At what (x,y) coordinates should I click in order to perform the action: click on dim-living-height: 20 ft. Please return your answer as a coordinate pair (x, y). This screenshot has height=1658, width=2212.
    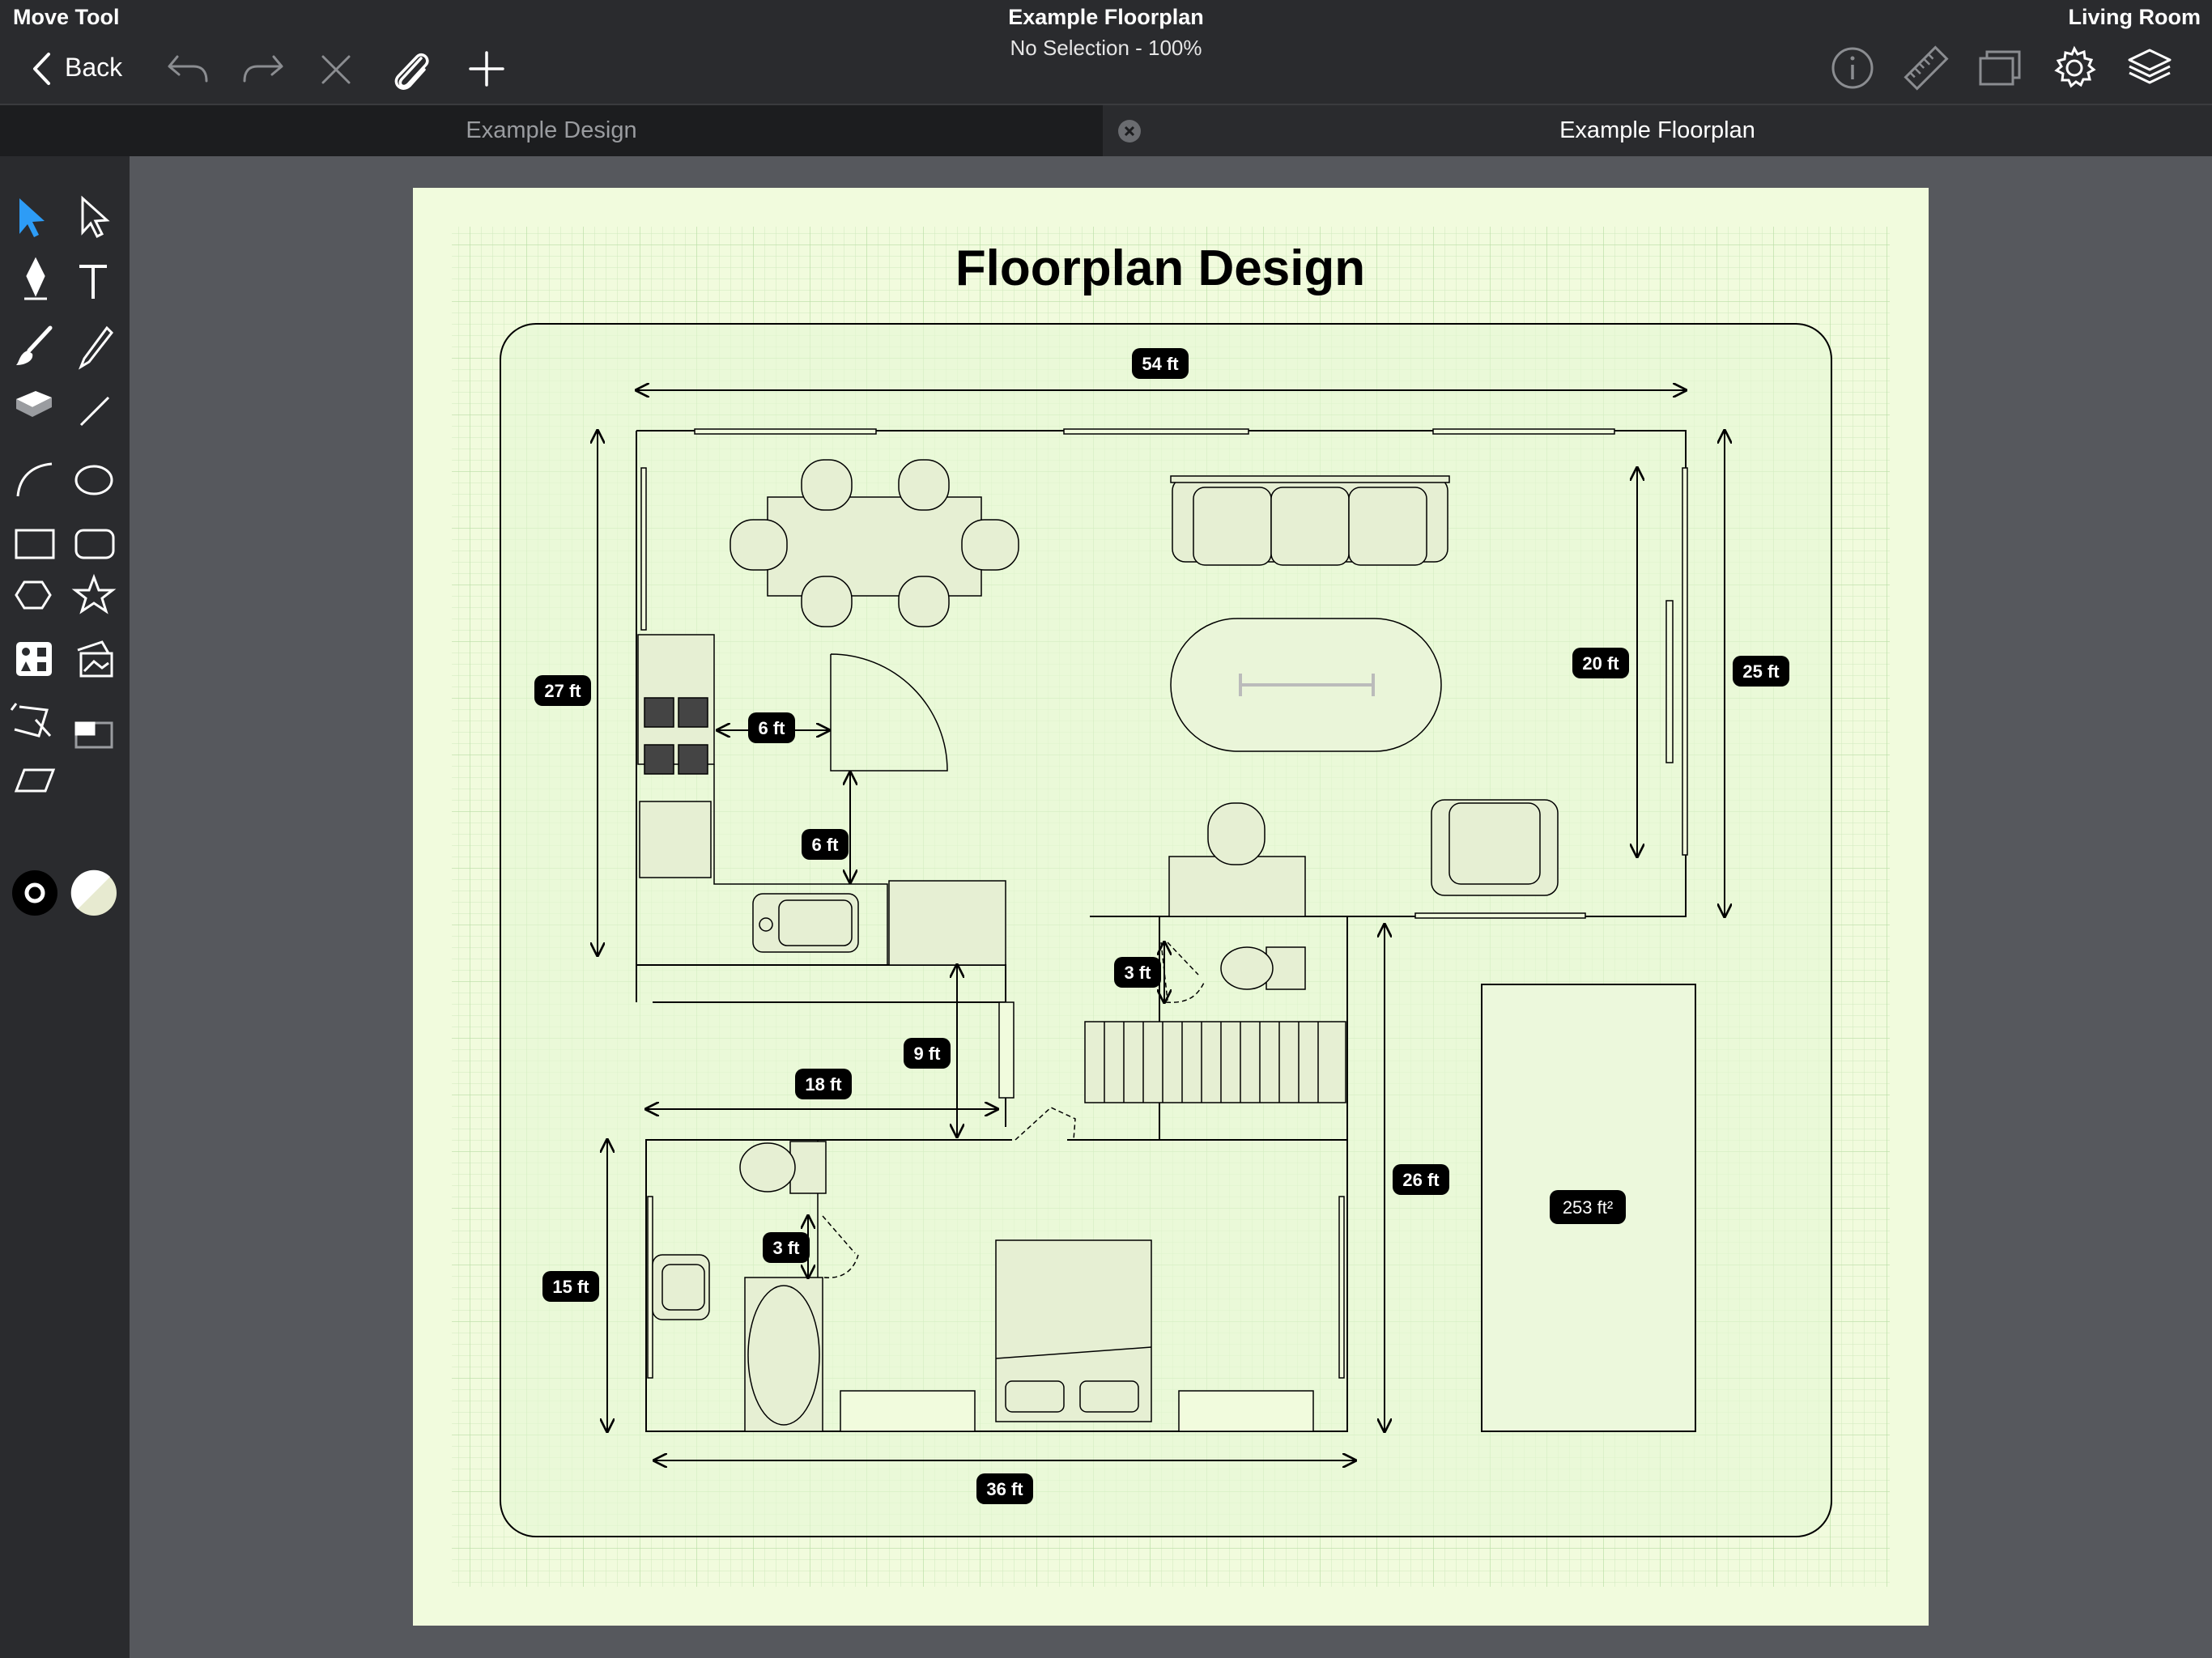
    Looking at the image, I should click on (1600, 663).